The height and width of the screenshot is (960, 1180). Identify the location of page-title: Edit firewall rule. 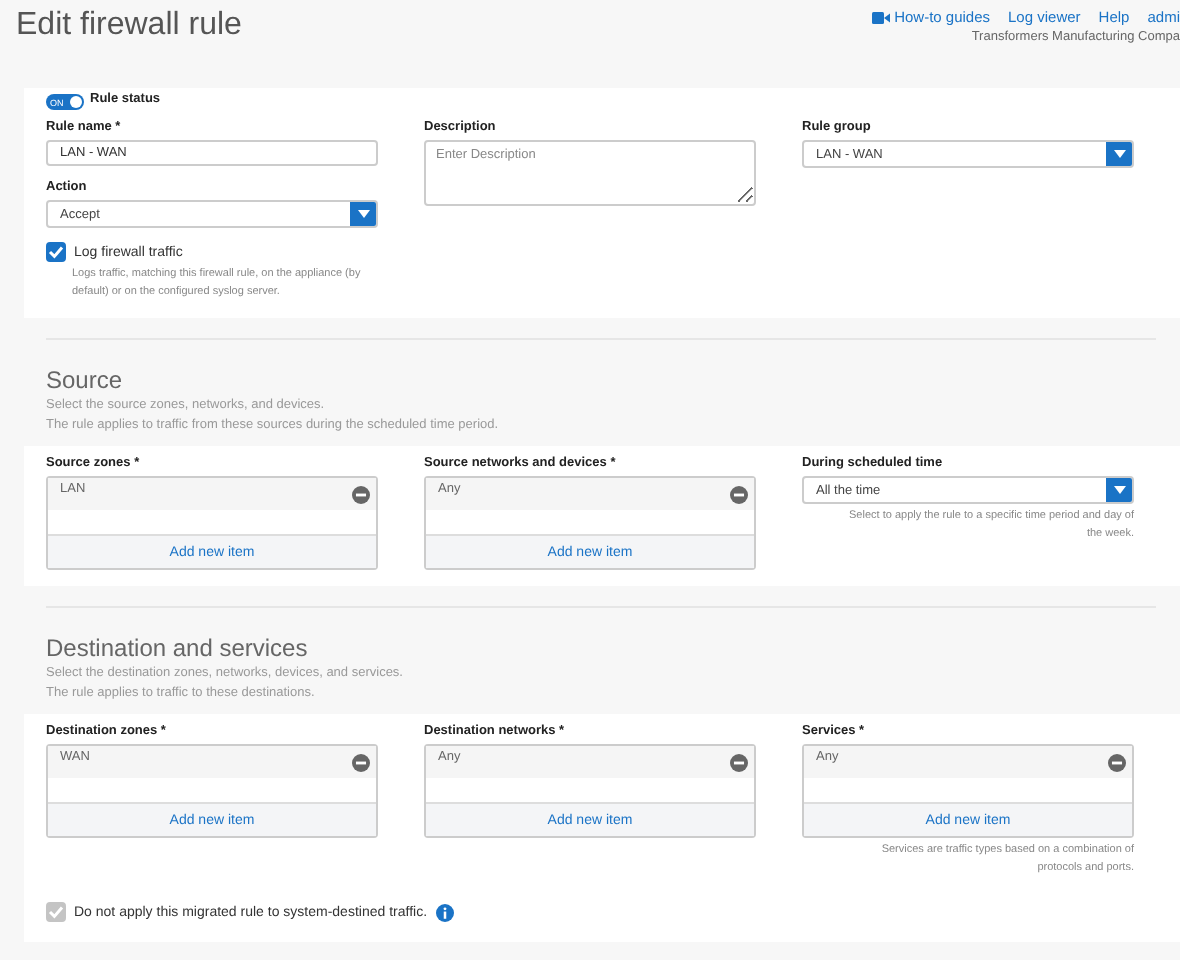
(129, 27).